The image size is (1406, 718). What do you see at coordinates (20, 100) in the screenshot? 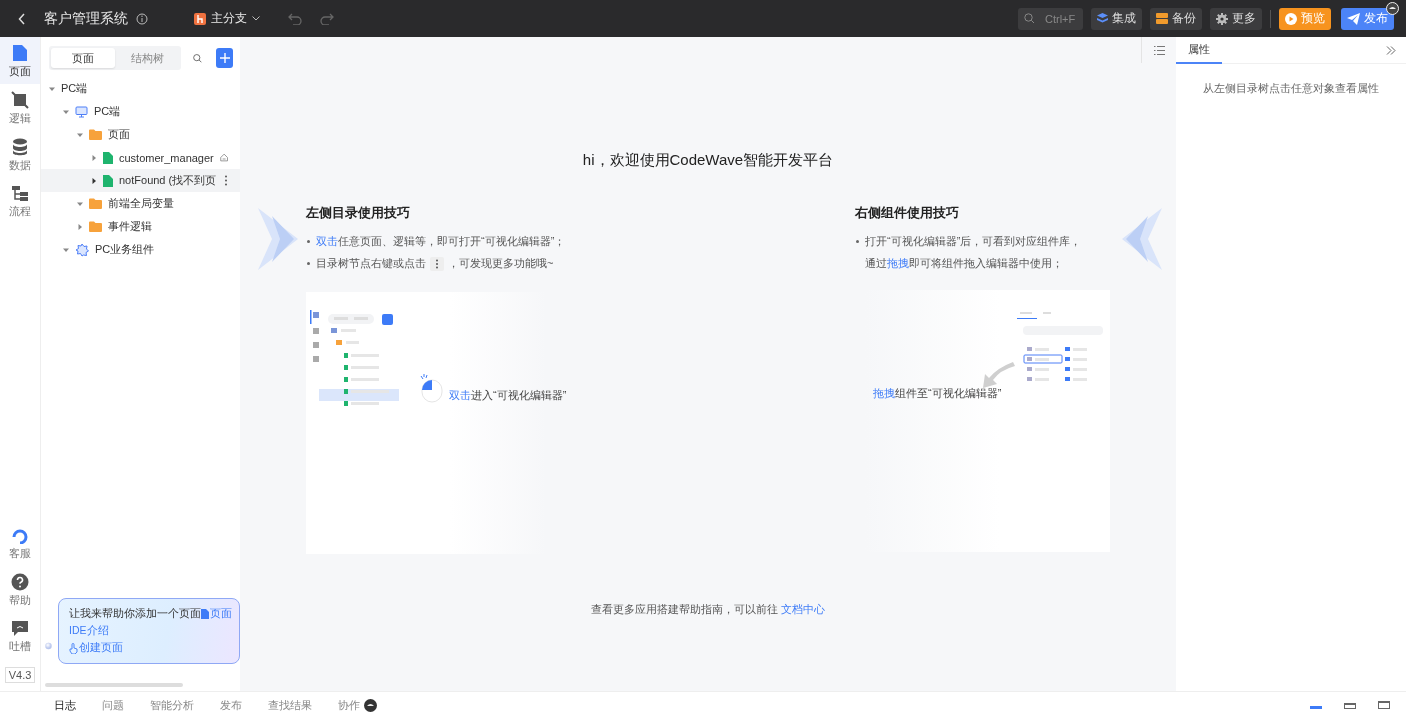
I see `logic-icon` at bounding box center [20, 100].